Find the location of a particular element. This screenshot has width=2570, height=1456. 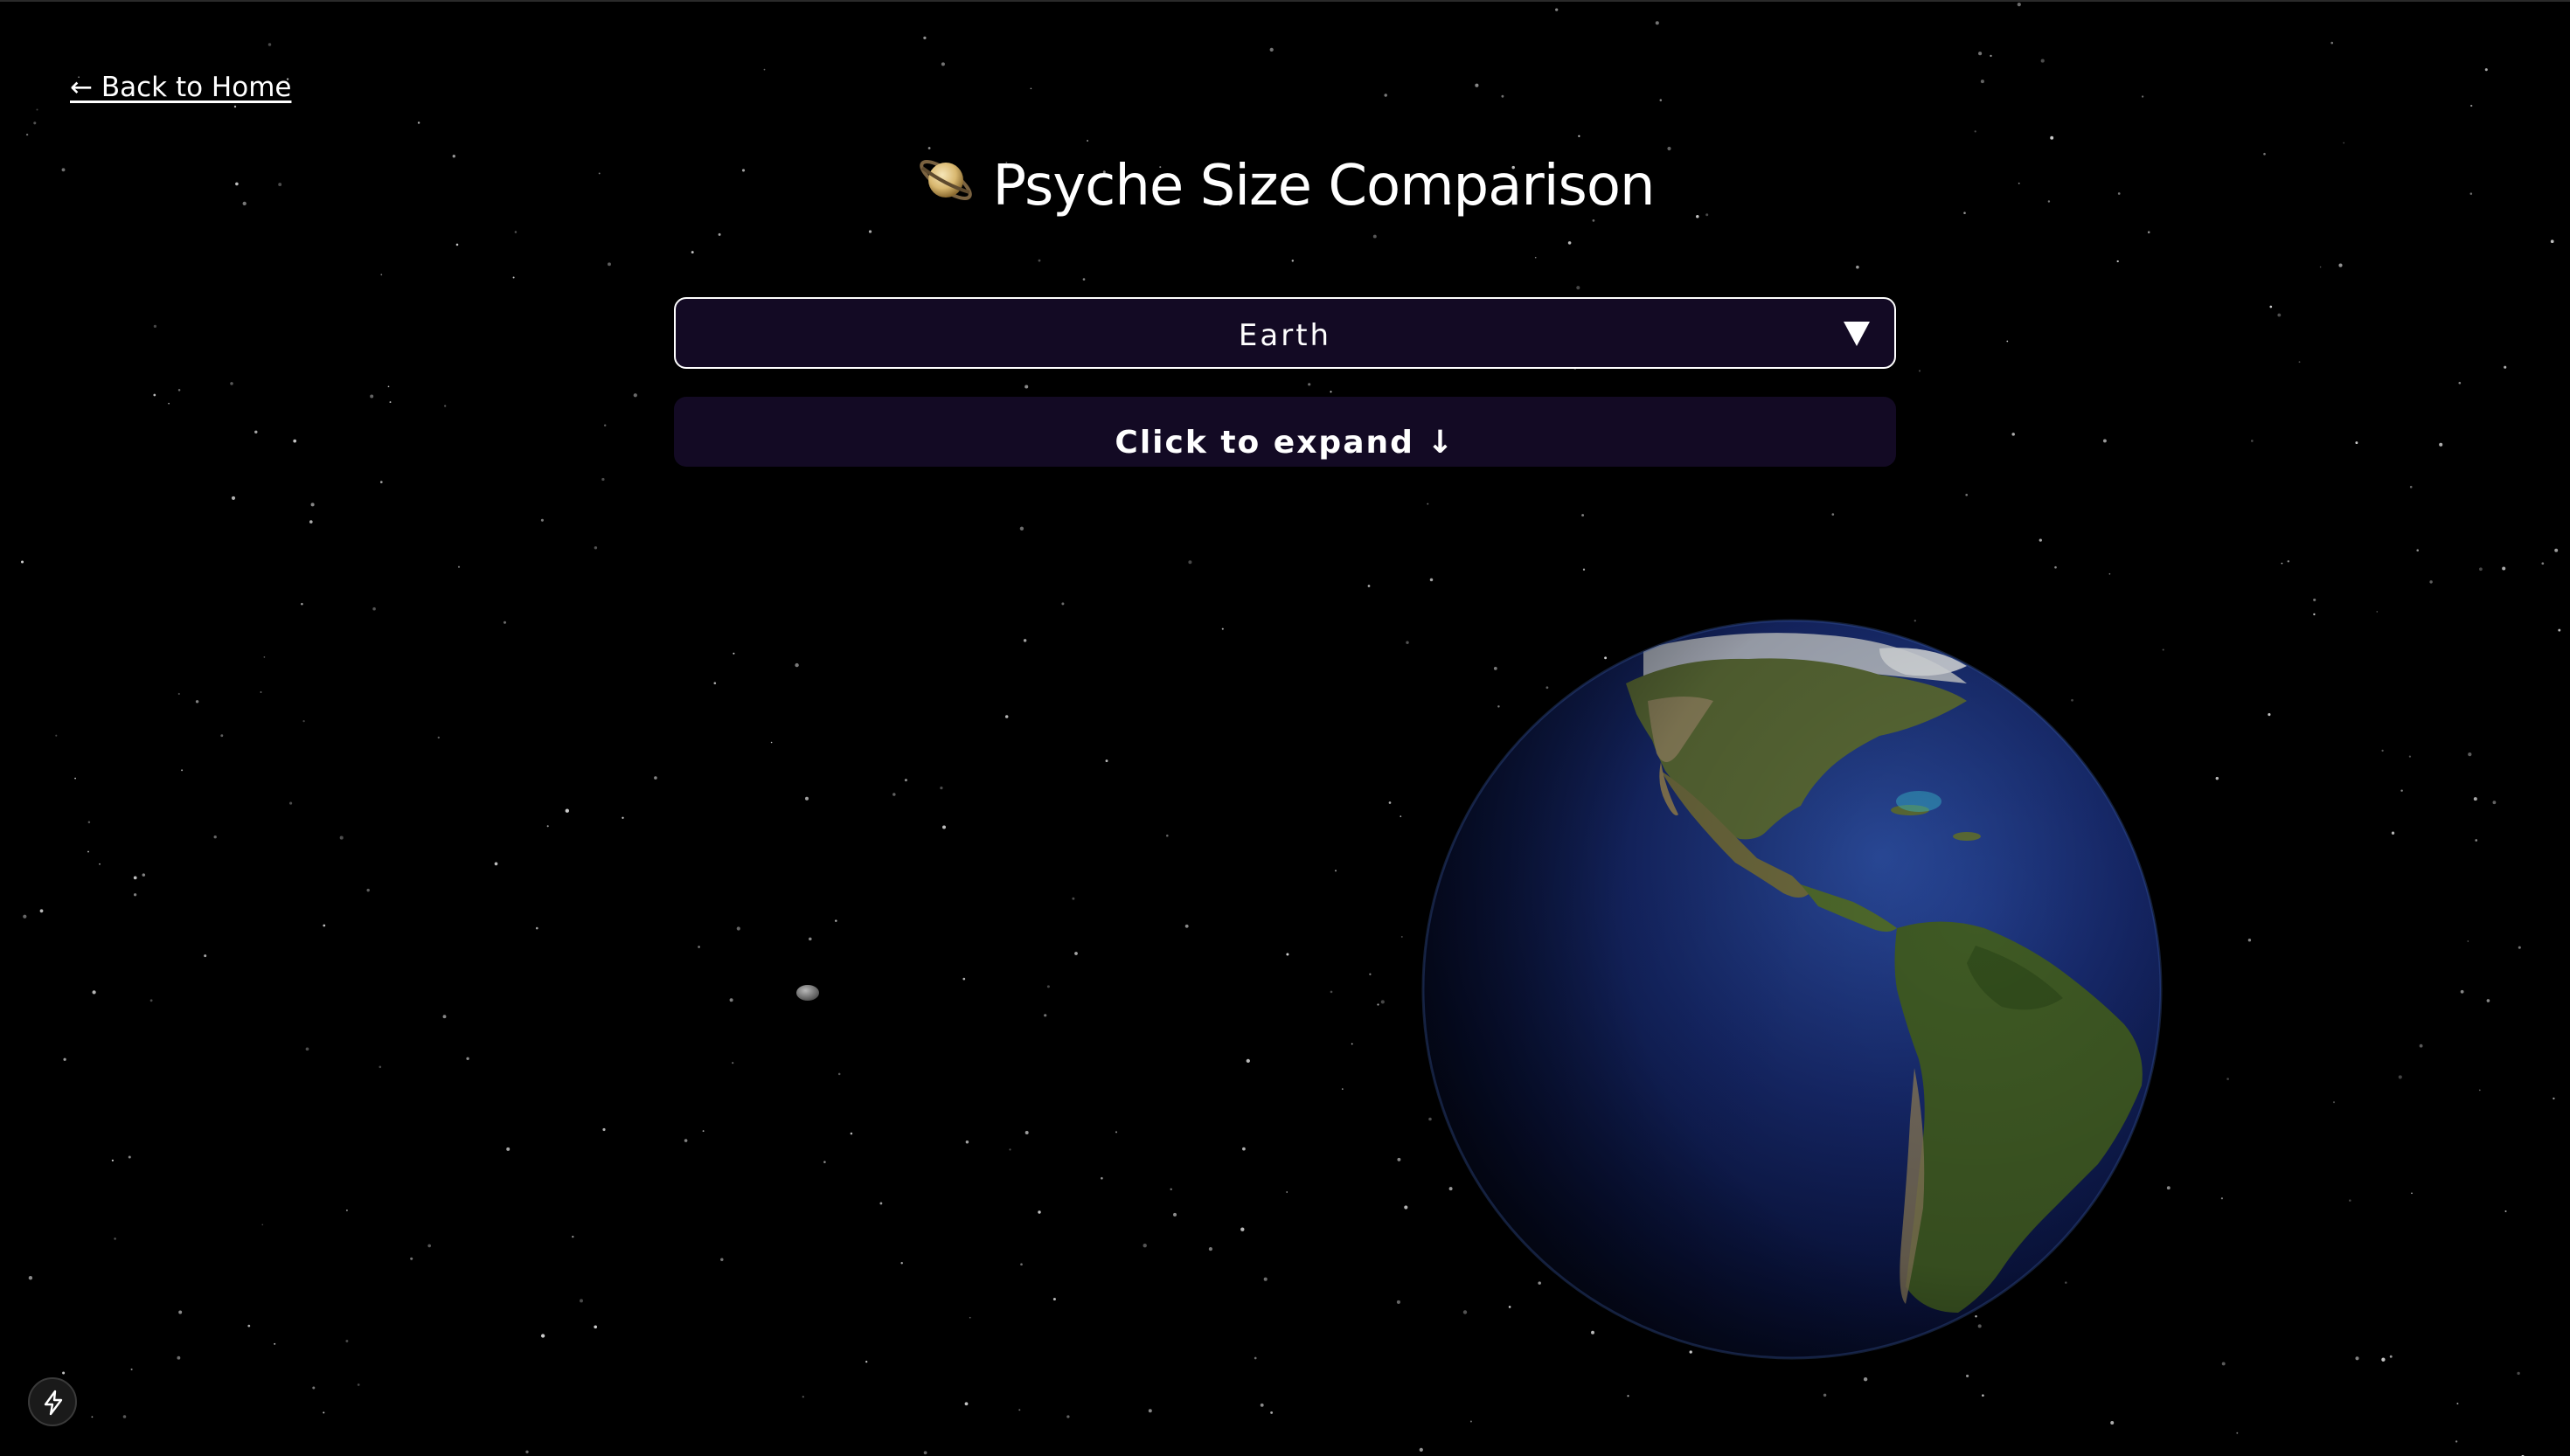

dev-tools-button is located at coordinates (52, 1401).